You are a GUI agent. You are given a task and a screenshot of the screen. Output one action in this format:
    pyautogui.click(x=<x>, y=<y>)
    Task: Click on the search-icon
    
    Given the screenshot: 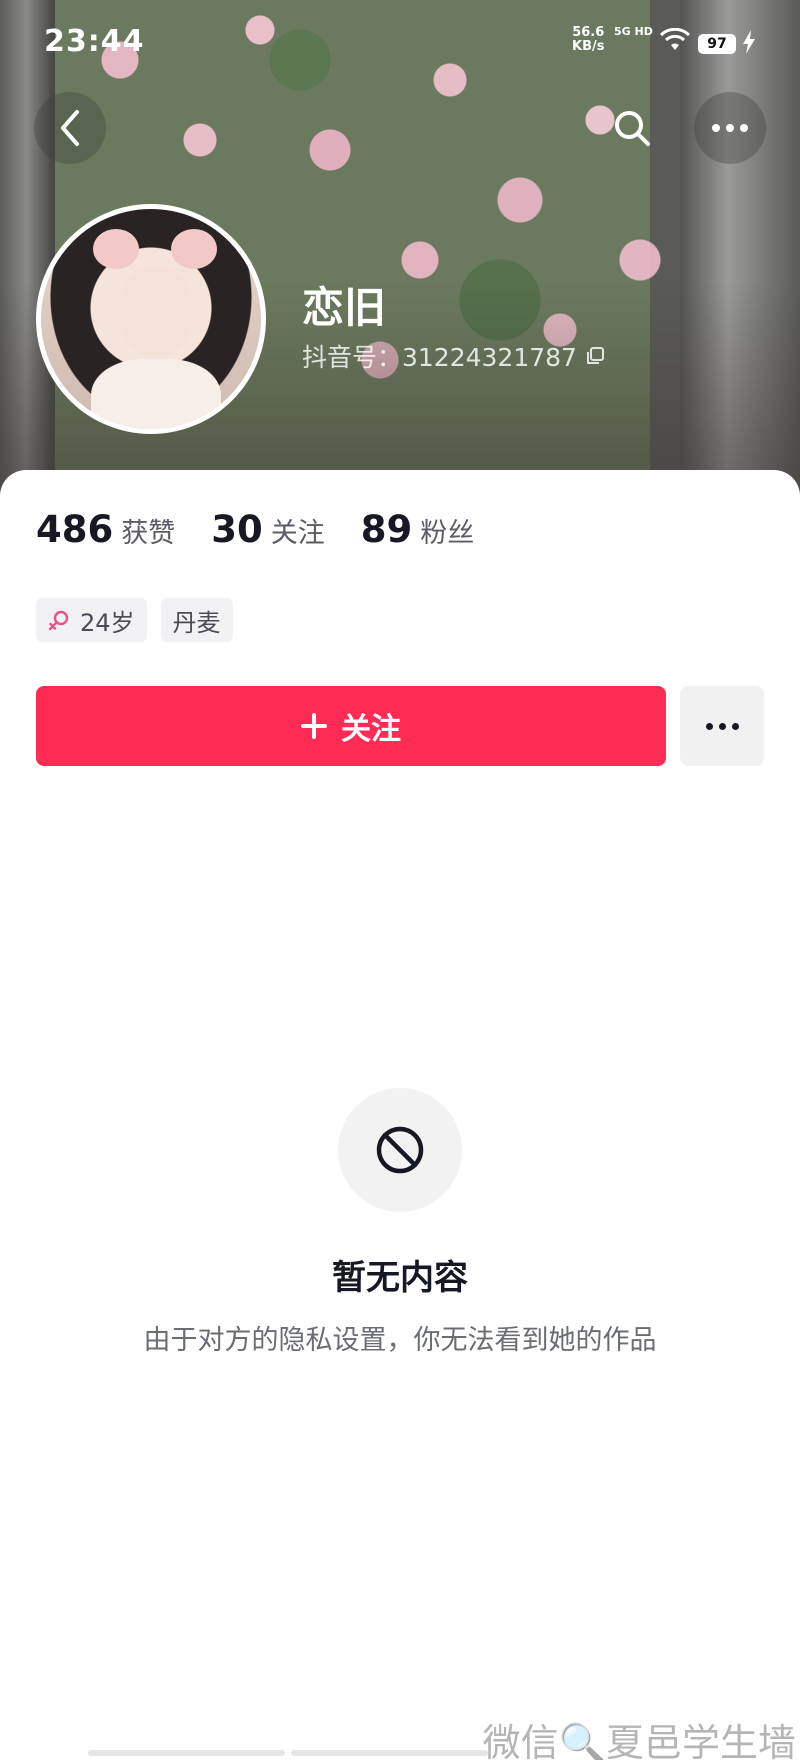 What is the action you would take?
    pyautogui.click(x=632, y=128)
    